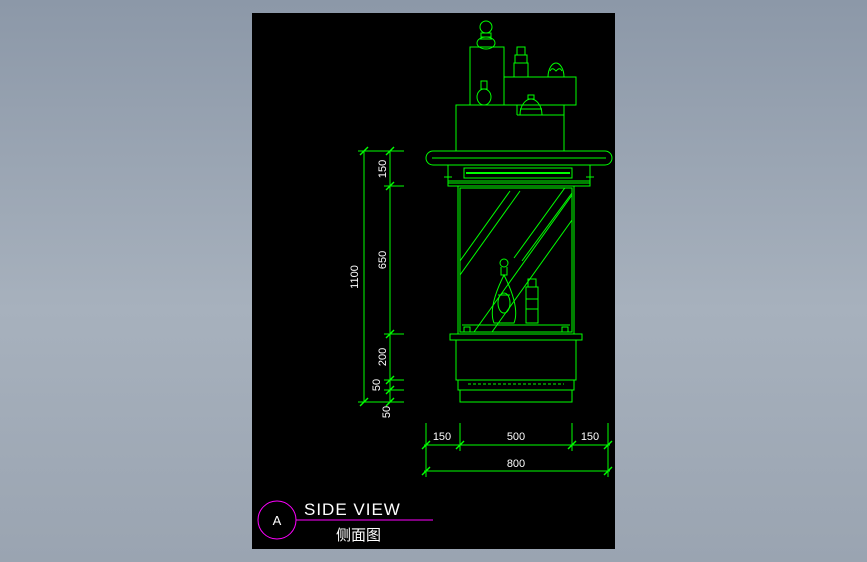 The image size is (867, 562). I want to click on base-cap, so click(516, 337).